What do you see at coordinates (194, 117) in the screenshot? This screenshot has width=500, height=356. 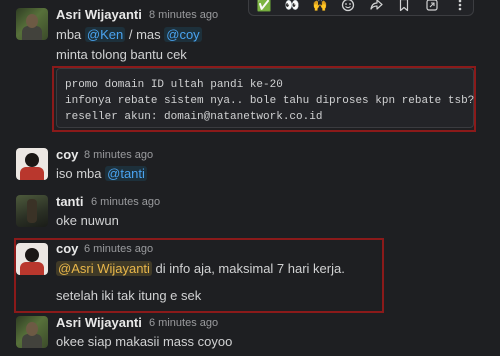 I see `code-line: reseller akun: domain@natanetwork.co.id` at bounding box center [194, 117].